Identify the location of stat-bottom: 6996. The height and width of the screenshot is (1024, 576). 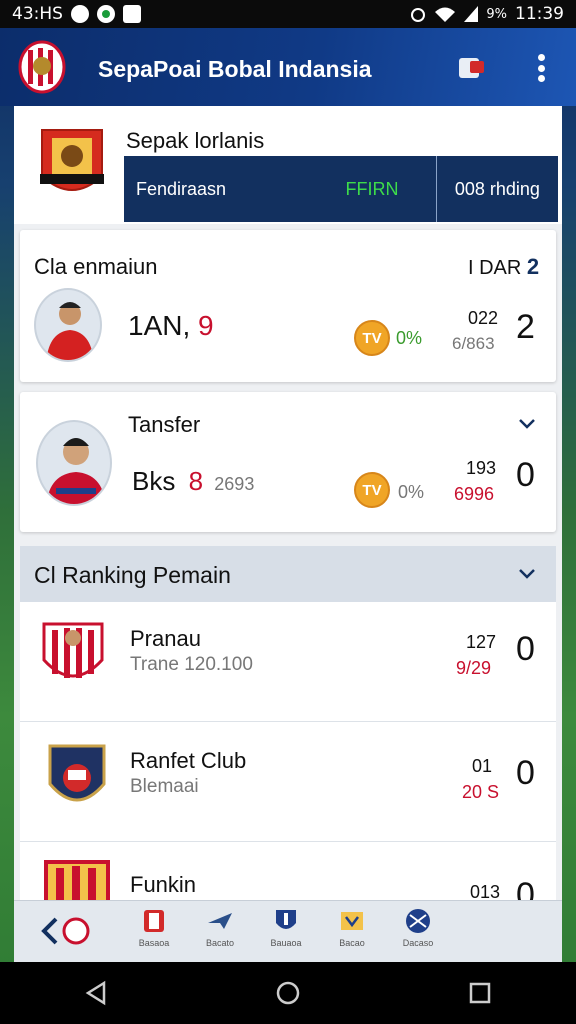
(474, 494).